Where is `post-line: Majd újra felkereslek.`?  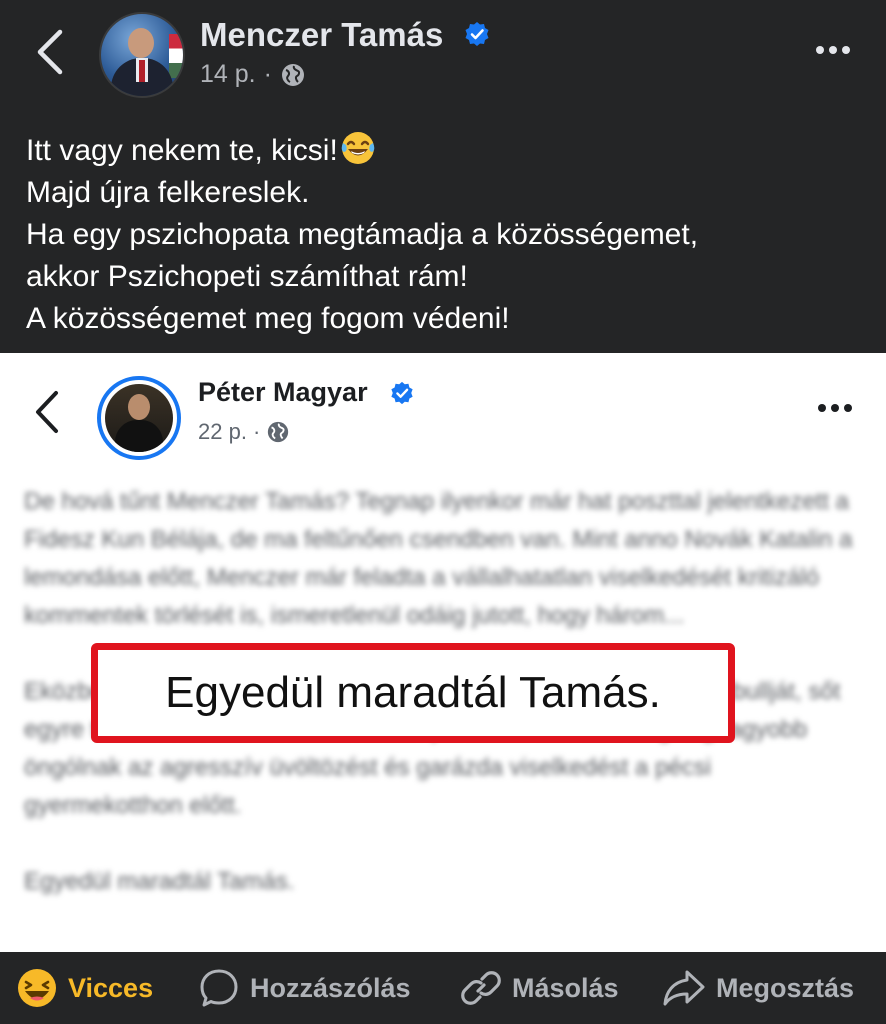 post-line: Majd újra felkereslek. is located at coordinates (168, 192).